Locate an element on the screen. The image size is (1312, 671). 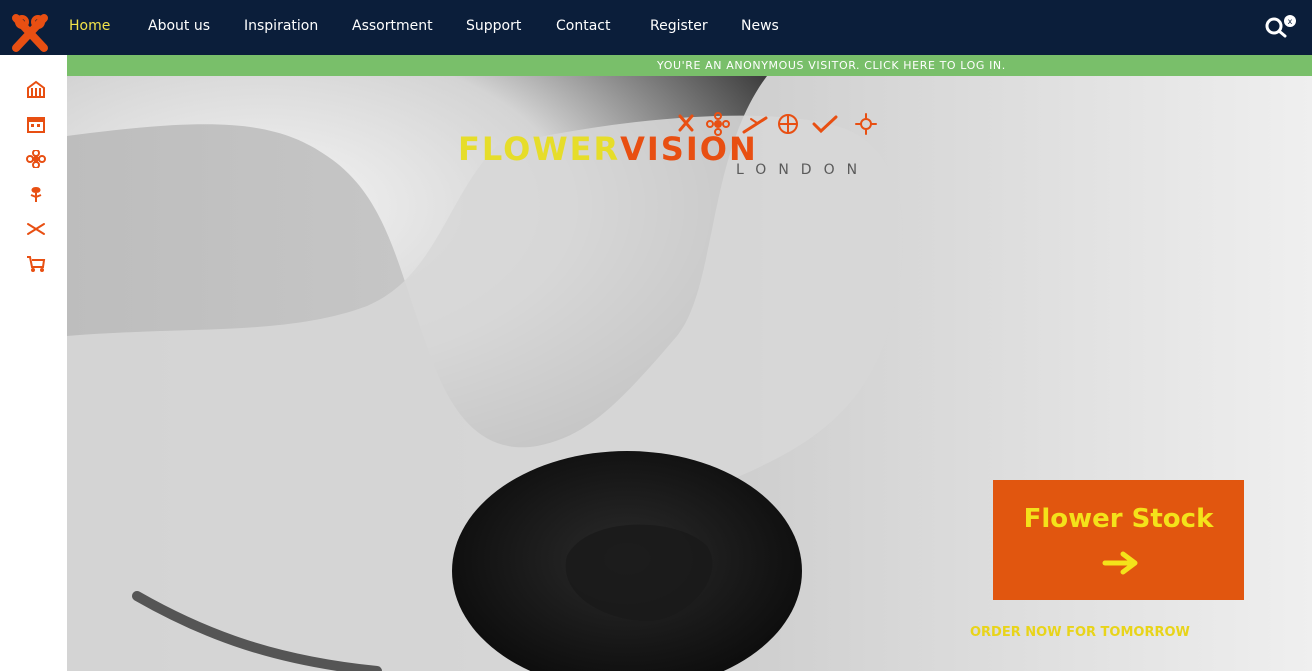
flower-outline-icon is located at coordinates (788, 124).